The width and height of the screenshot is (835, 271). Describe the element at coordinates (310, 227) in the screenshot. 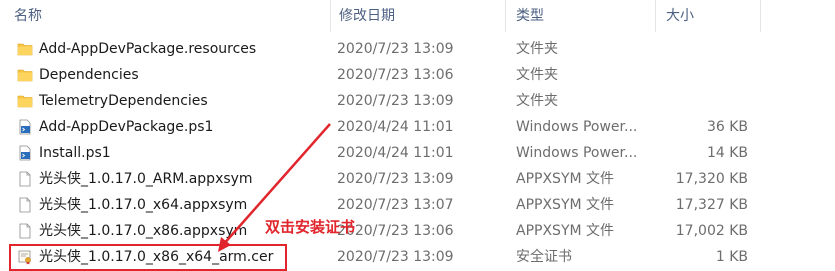

I see `annotation-label: 双击安装证书` at that location.